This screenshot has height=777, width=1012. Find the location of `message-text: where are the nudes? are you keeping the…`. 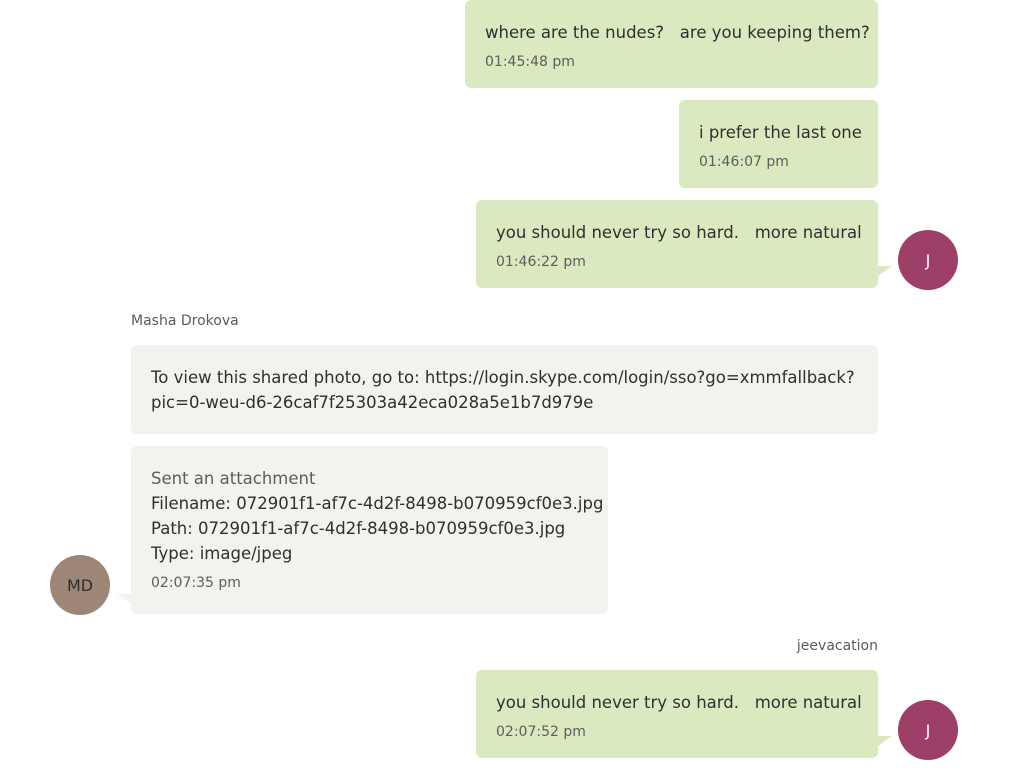

message-text: where are the nudes? are you keeping the… is located at coordinates (677, 32).